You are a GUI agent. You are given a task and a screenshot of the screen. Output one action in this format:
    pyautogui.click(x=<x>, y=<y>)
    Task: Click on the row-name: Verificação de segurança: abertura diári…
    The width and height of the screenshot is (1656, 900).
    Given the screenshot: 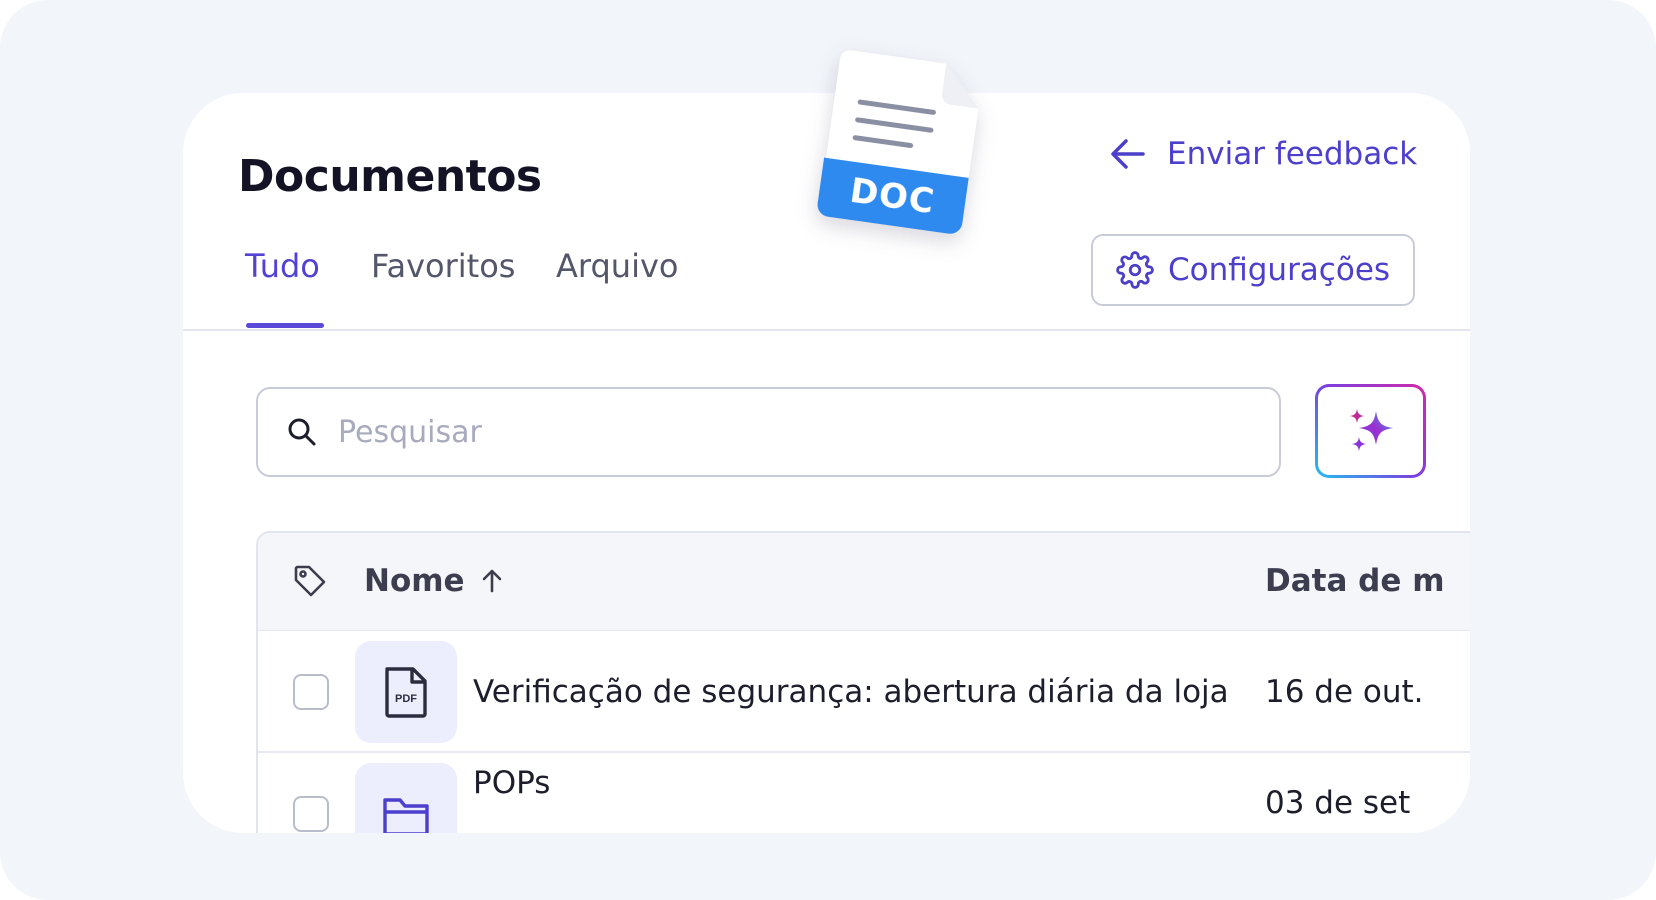 What is the action you would take?
    pyautogui.click(x=851, y=692)
    